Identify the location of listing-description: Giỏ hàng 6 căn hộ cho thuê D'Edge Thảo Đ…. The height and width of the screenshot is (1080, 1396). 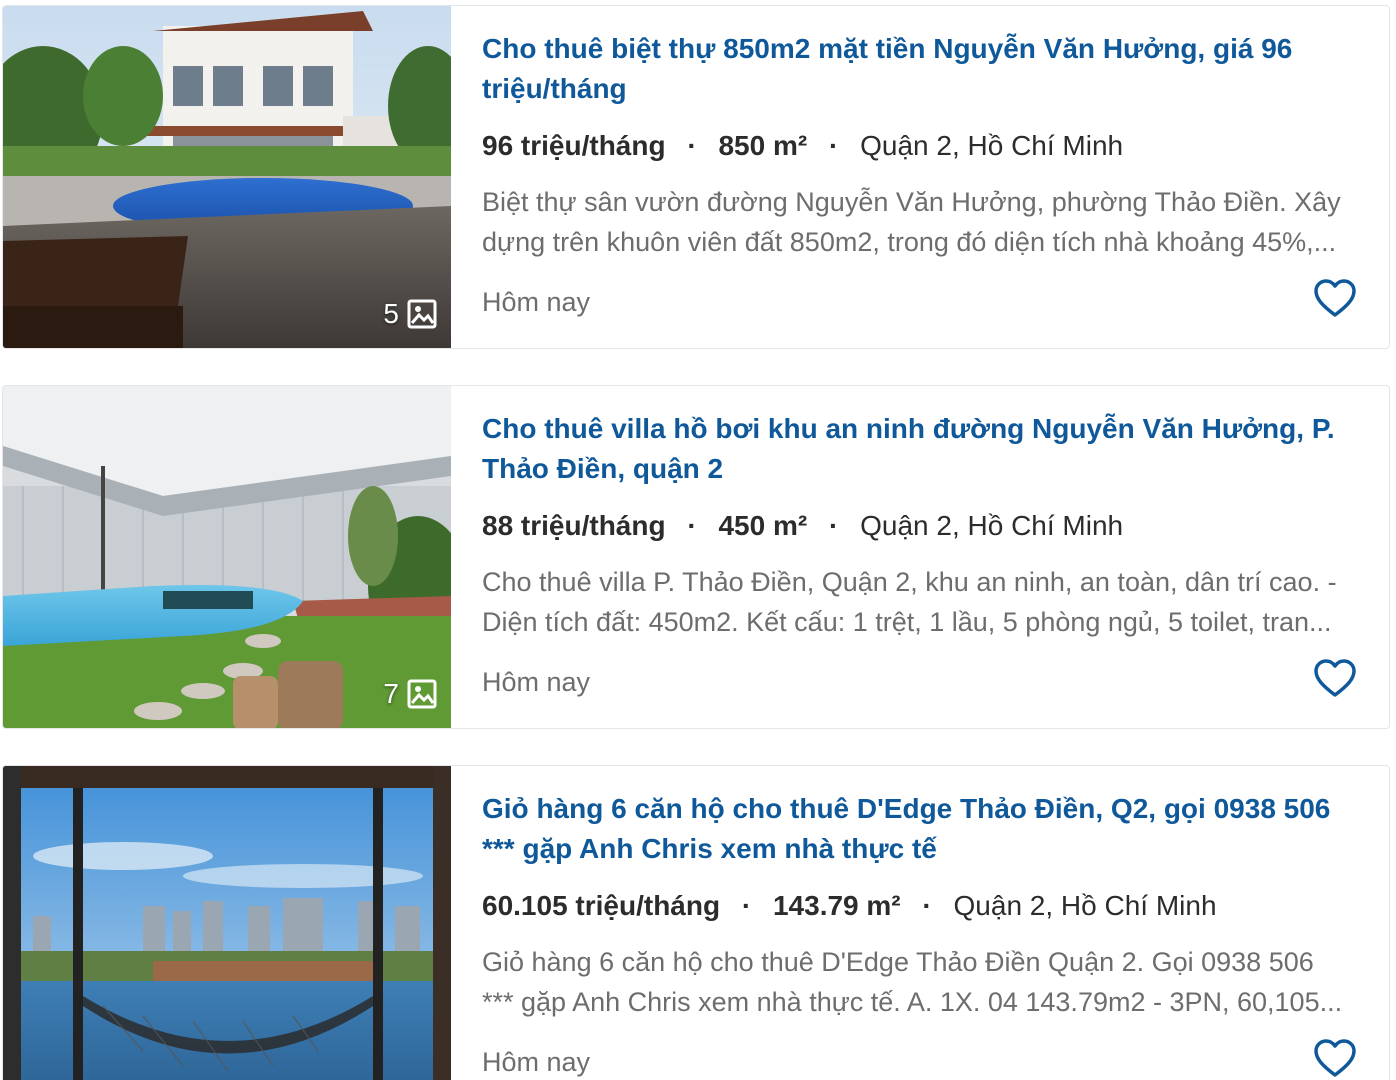
(919, 982).